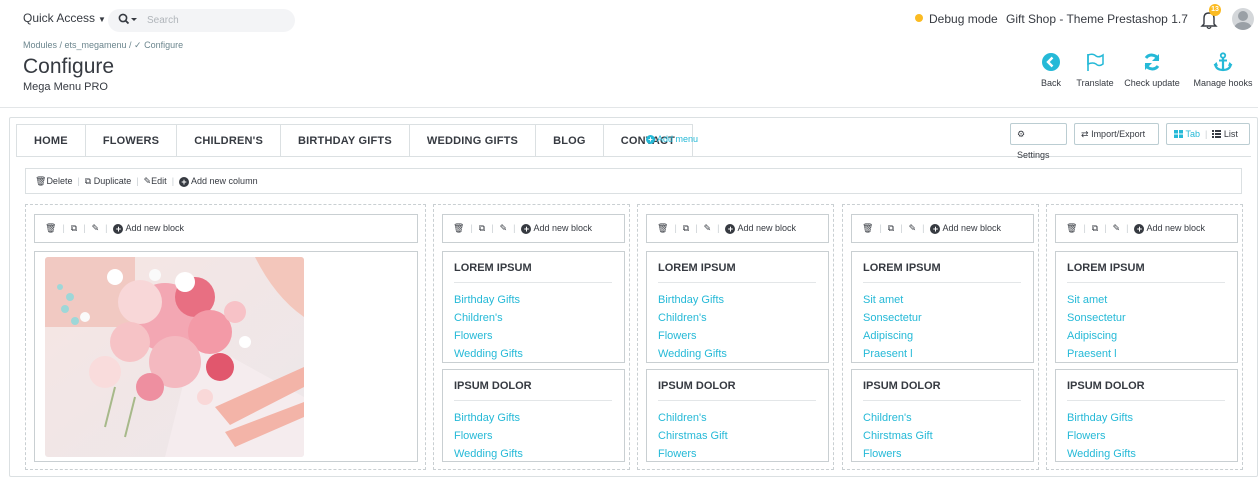  What do you see at coordinates (228, 140) in the screenshot?
I see `tab-childrens: CHILDREN'S` at bounding box center [228, 140].